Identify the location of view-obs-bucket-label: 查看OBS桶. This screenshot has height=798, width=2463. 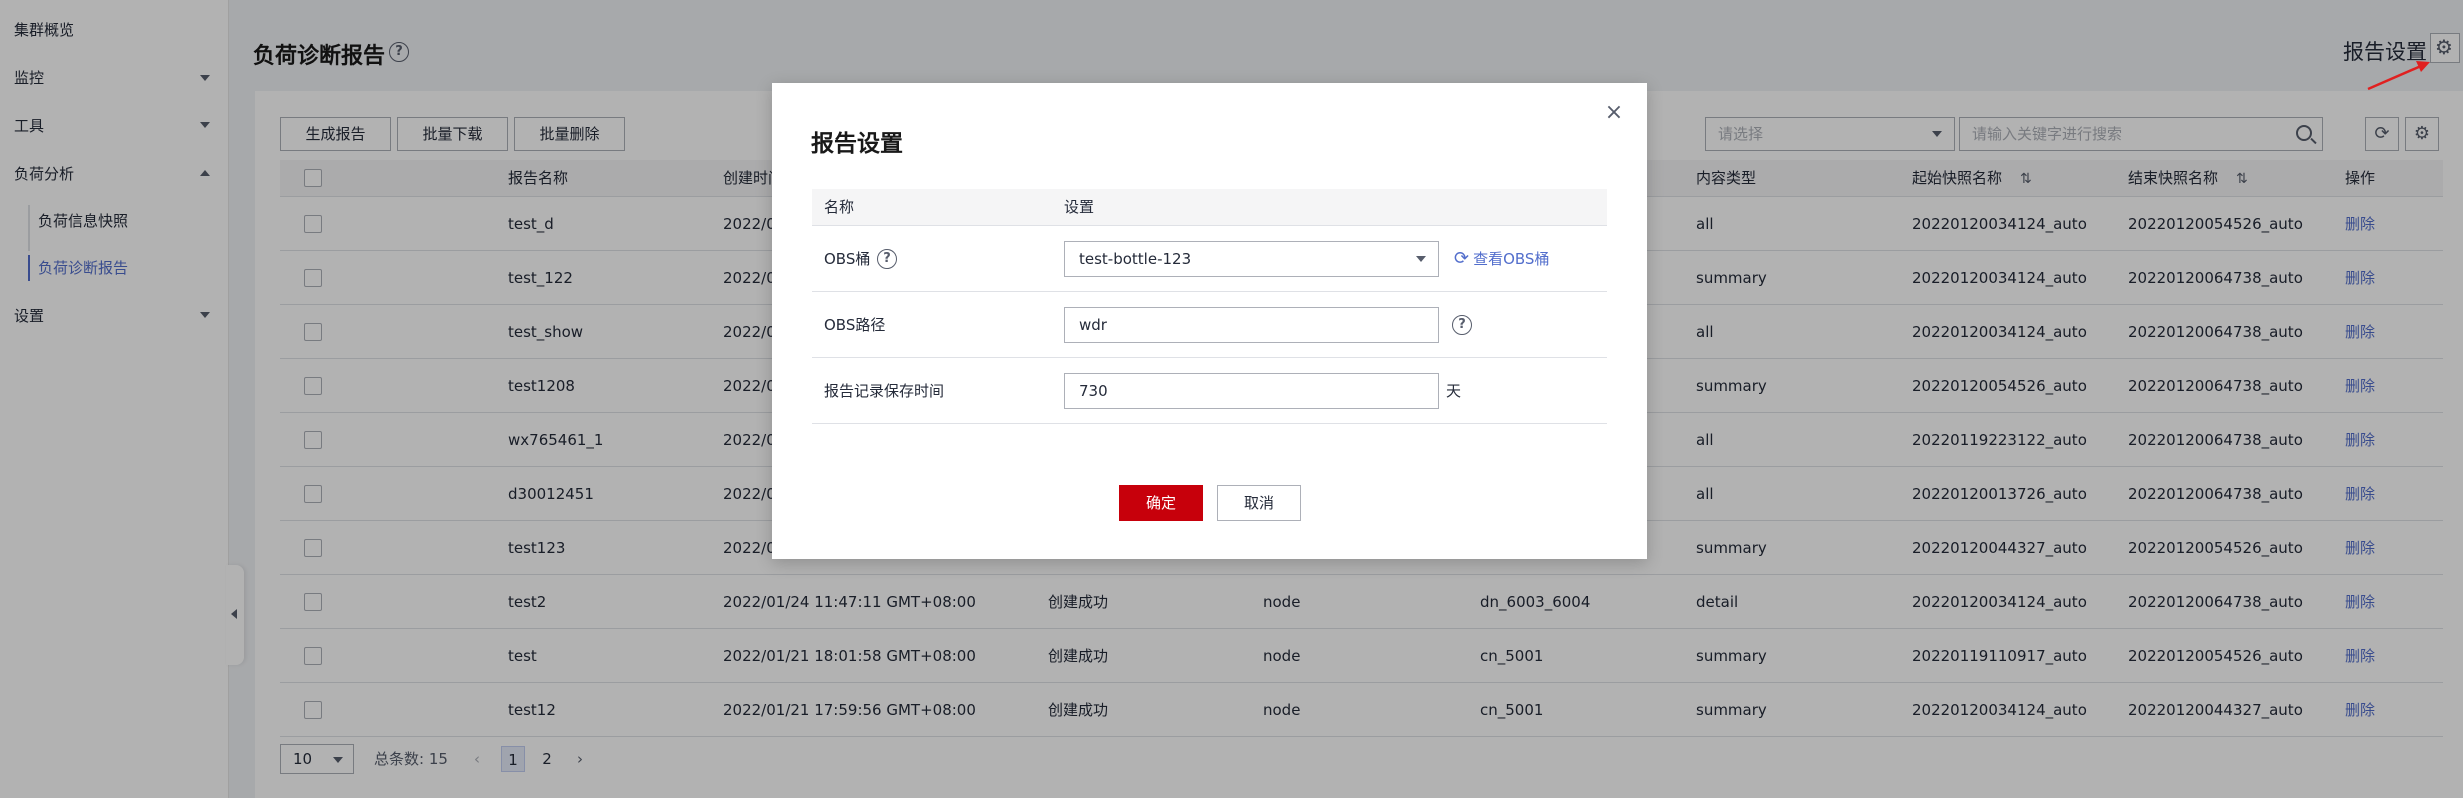
(1511, 259).